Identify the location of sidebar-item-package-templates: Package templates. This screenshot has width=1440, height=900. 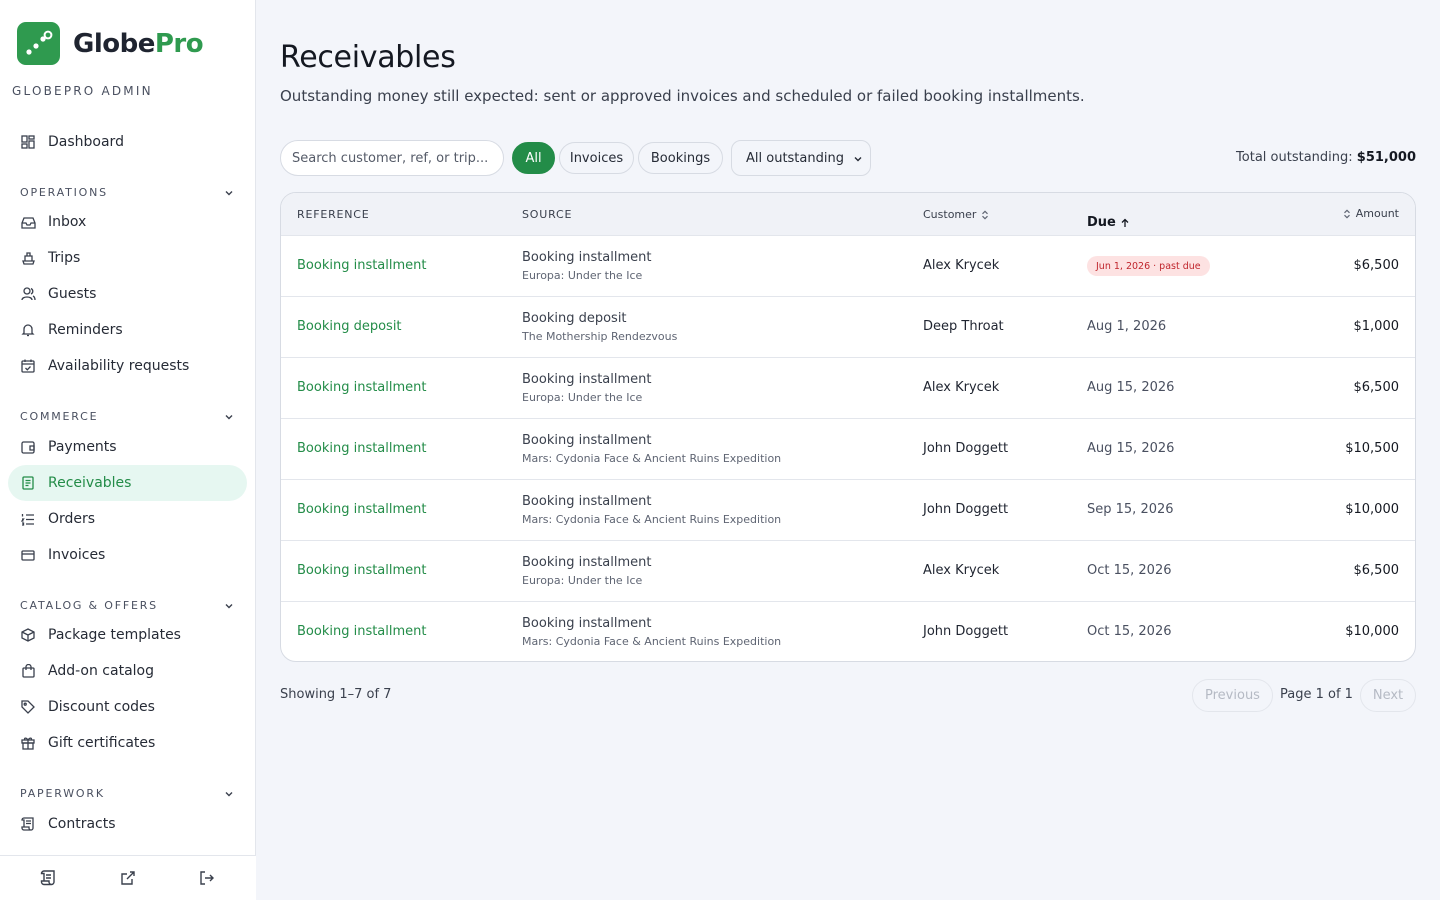
(127, 635).